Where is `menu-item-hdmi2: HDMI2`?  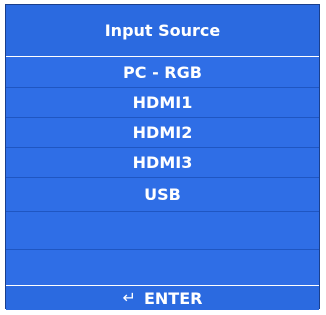
menu-item-hdmi2: HDMI2 is located at coordinates (162, 132).